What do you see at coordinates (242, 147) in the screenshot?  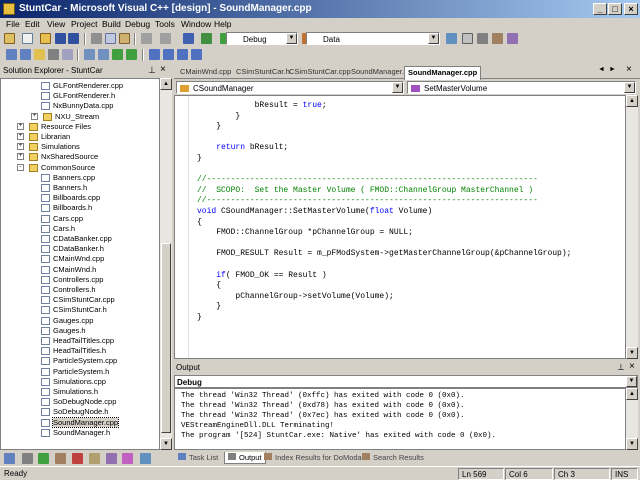 I see `code-line: return bResult;` at bounding box center [242, 147].